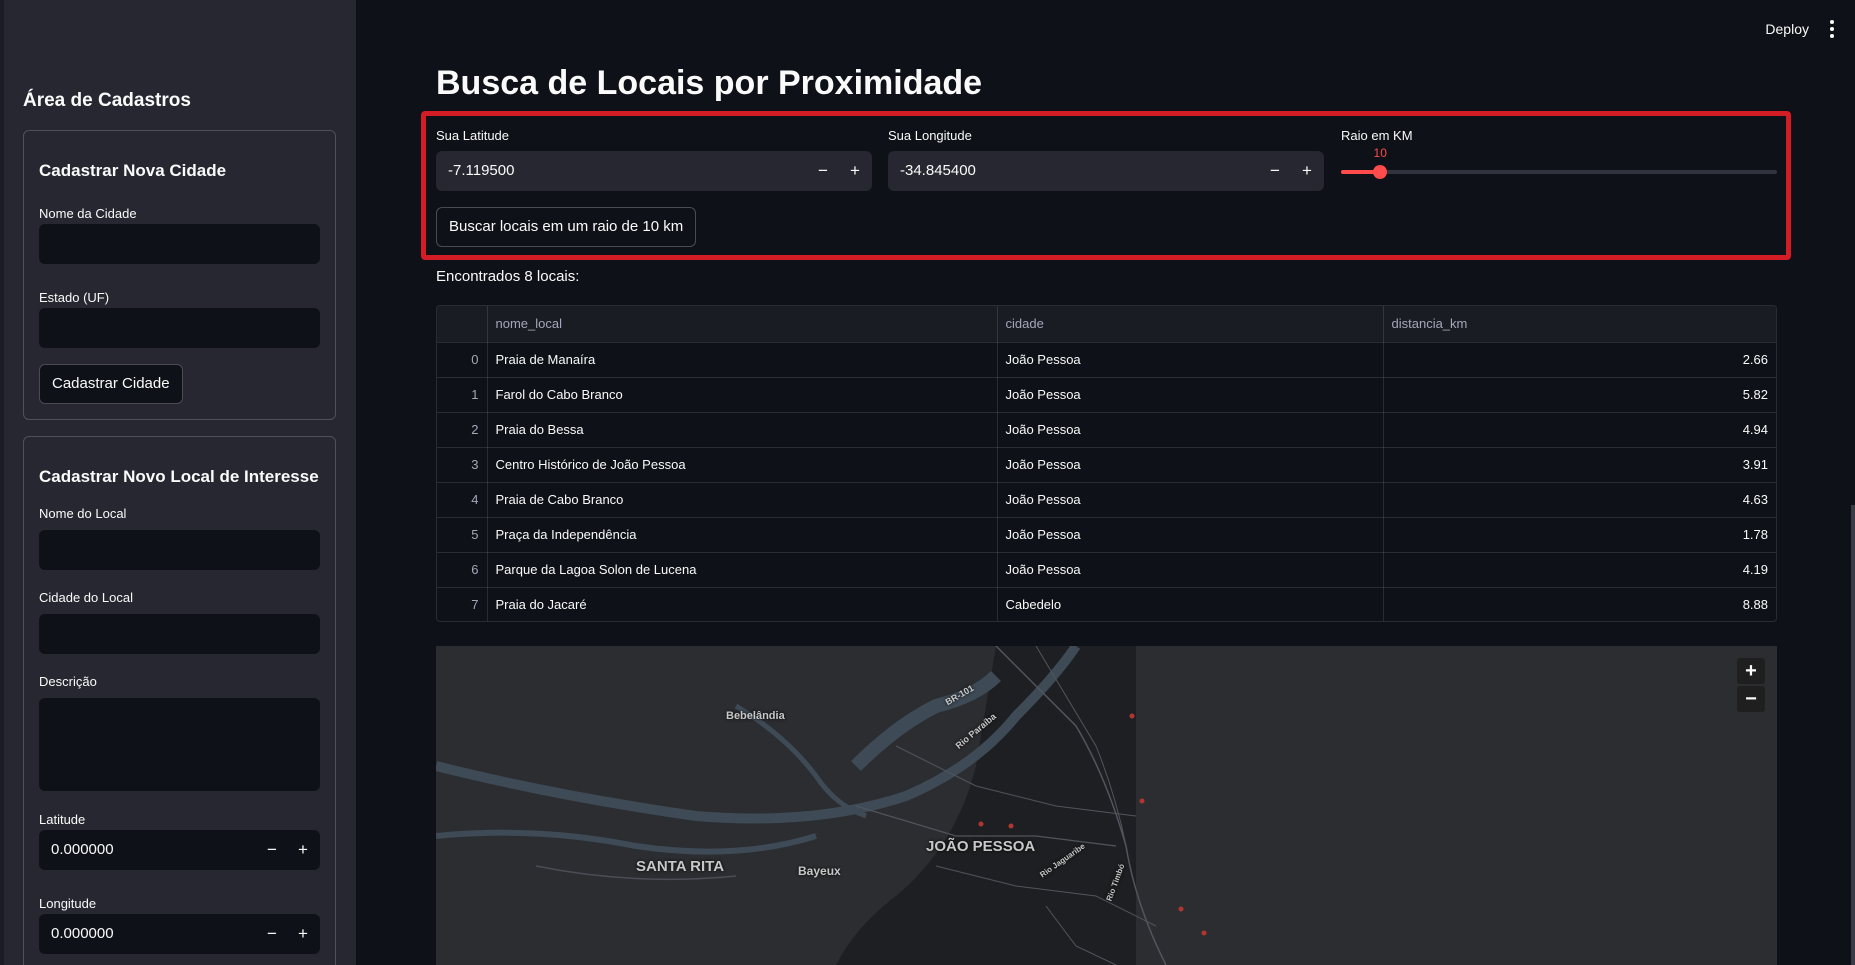 Image resolution: width=1855 pixels, height=965 pixels. What do you see at coordinates (82, 849) in the screenshot?
I see `place-lat-value: 0.000000` at bounding box center [82, 849].